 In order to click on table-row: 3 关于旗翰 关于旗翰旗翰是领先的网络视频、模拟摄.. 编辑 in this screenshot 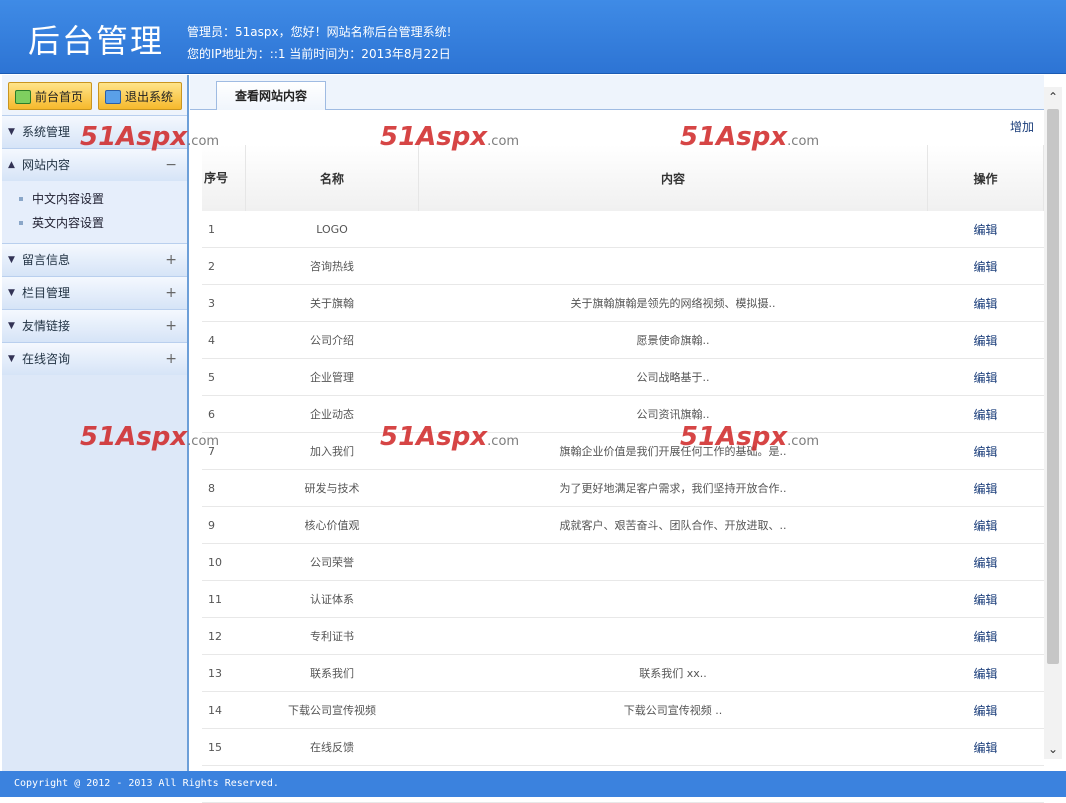, I will do `click(623, 303)`.